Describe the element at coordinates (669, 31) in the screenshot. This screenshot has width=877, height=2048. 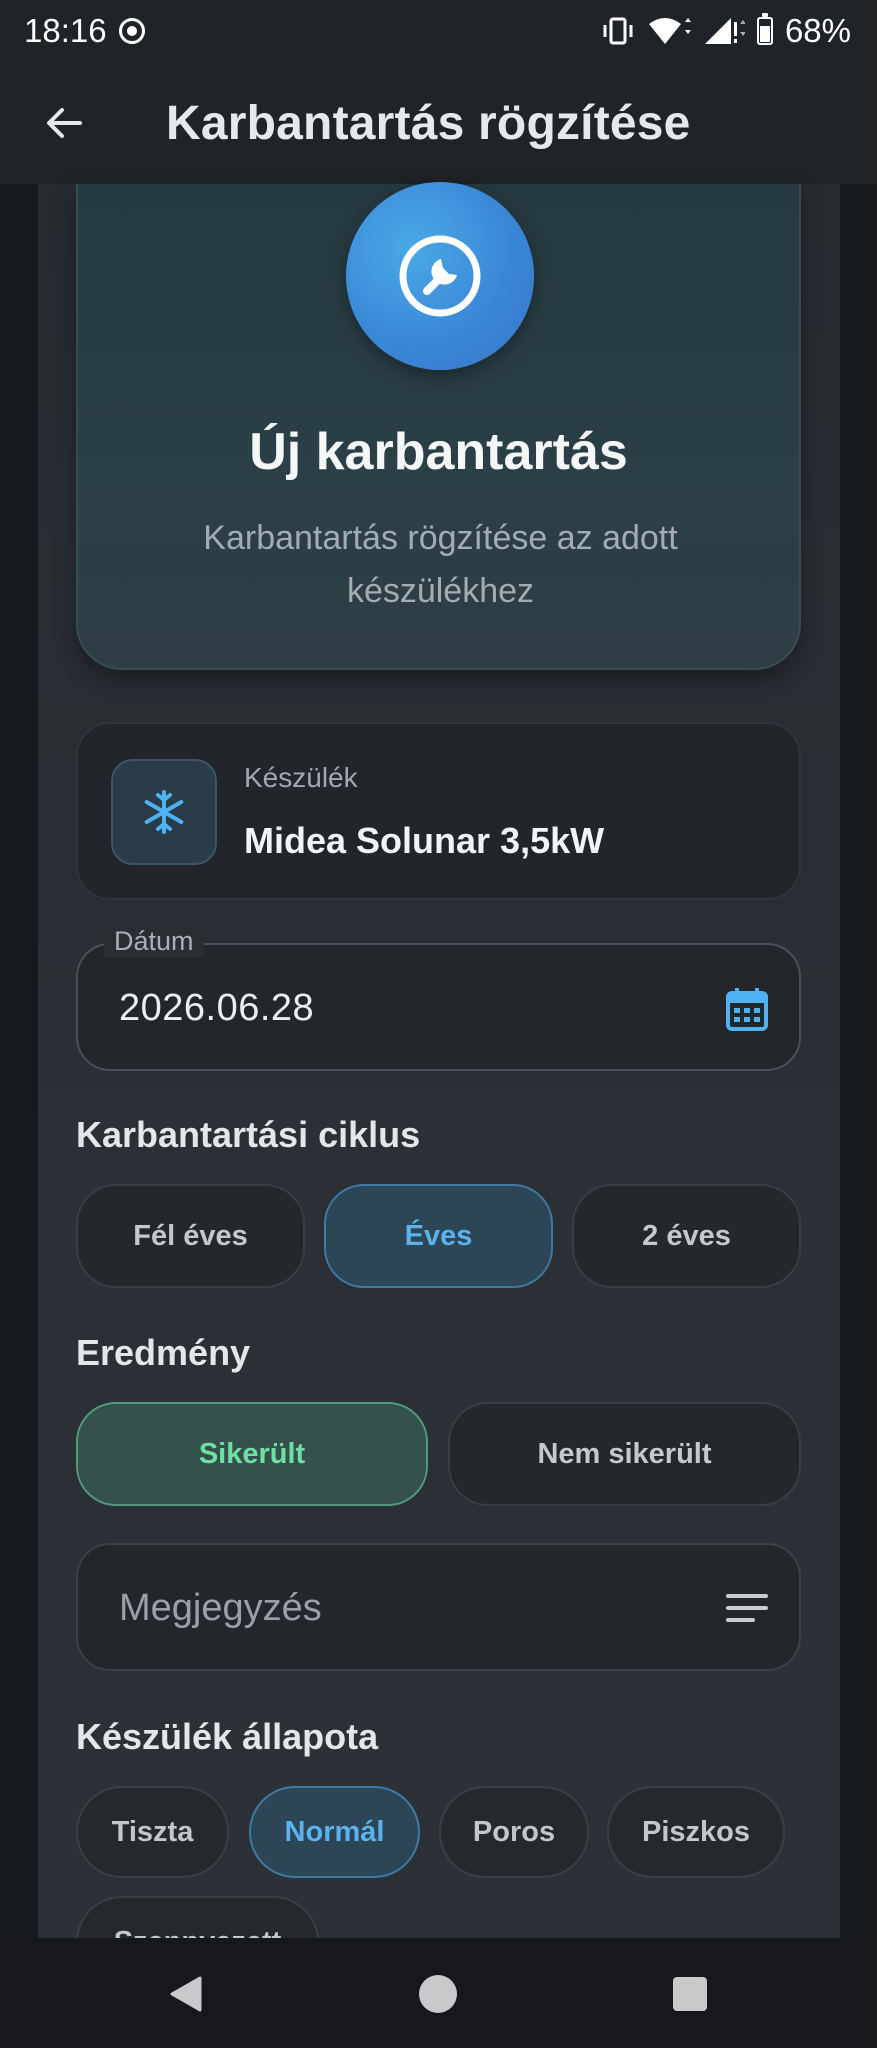
I see `wifi-icon` at that location.